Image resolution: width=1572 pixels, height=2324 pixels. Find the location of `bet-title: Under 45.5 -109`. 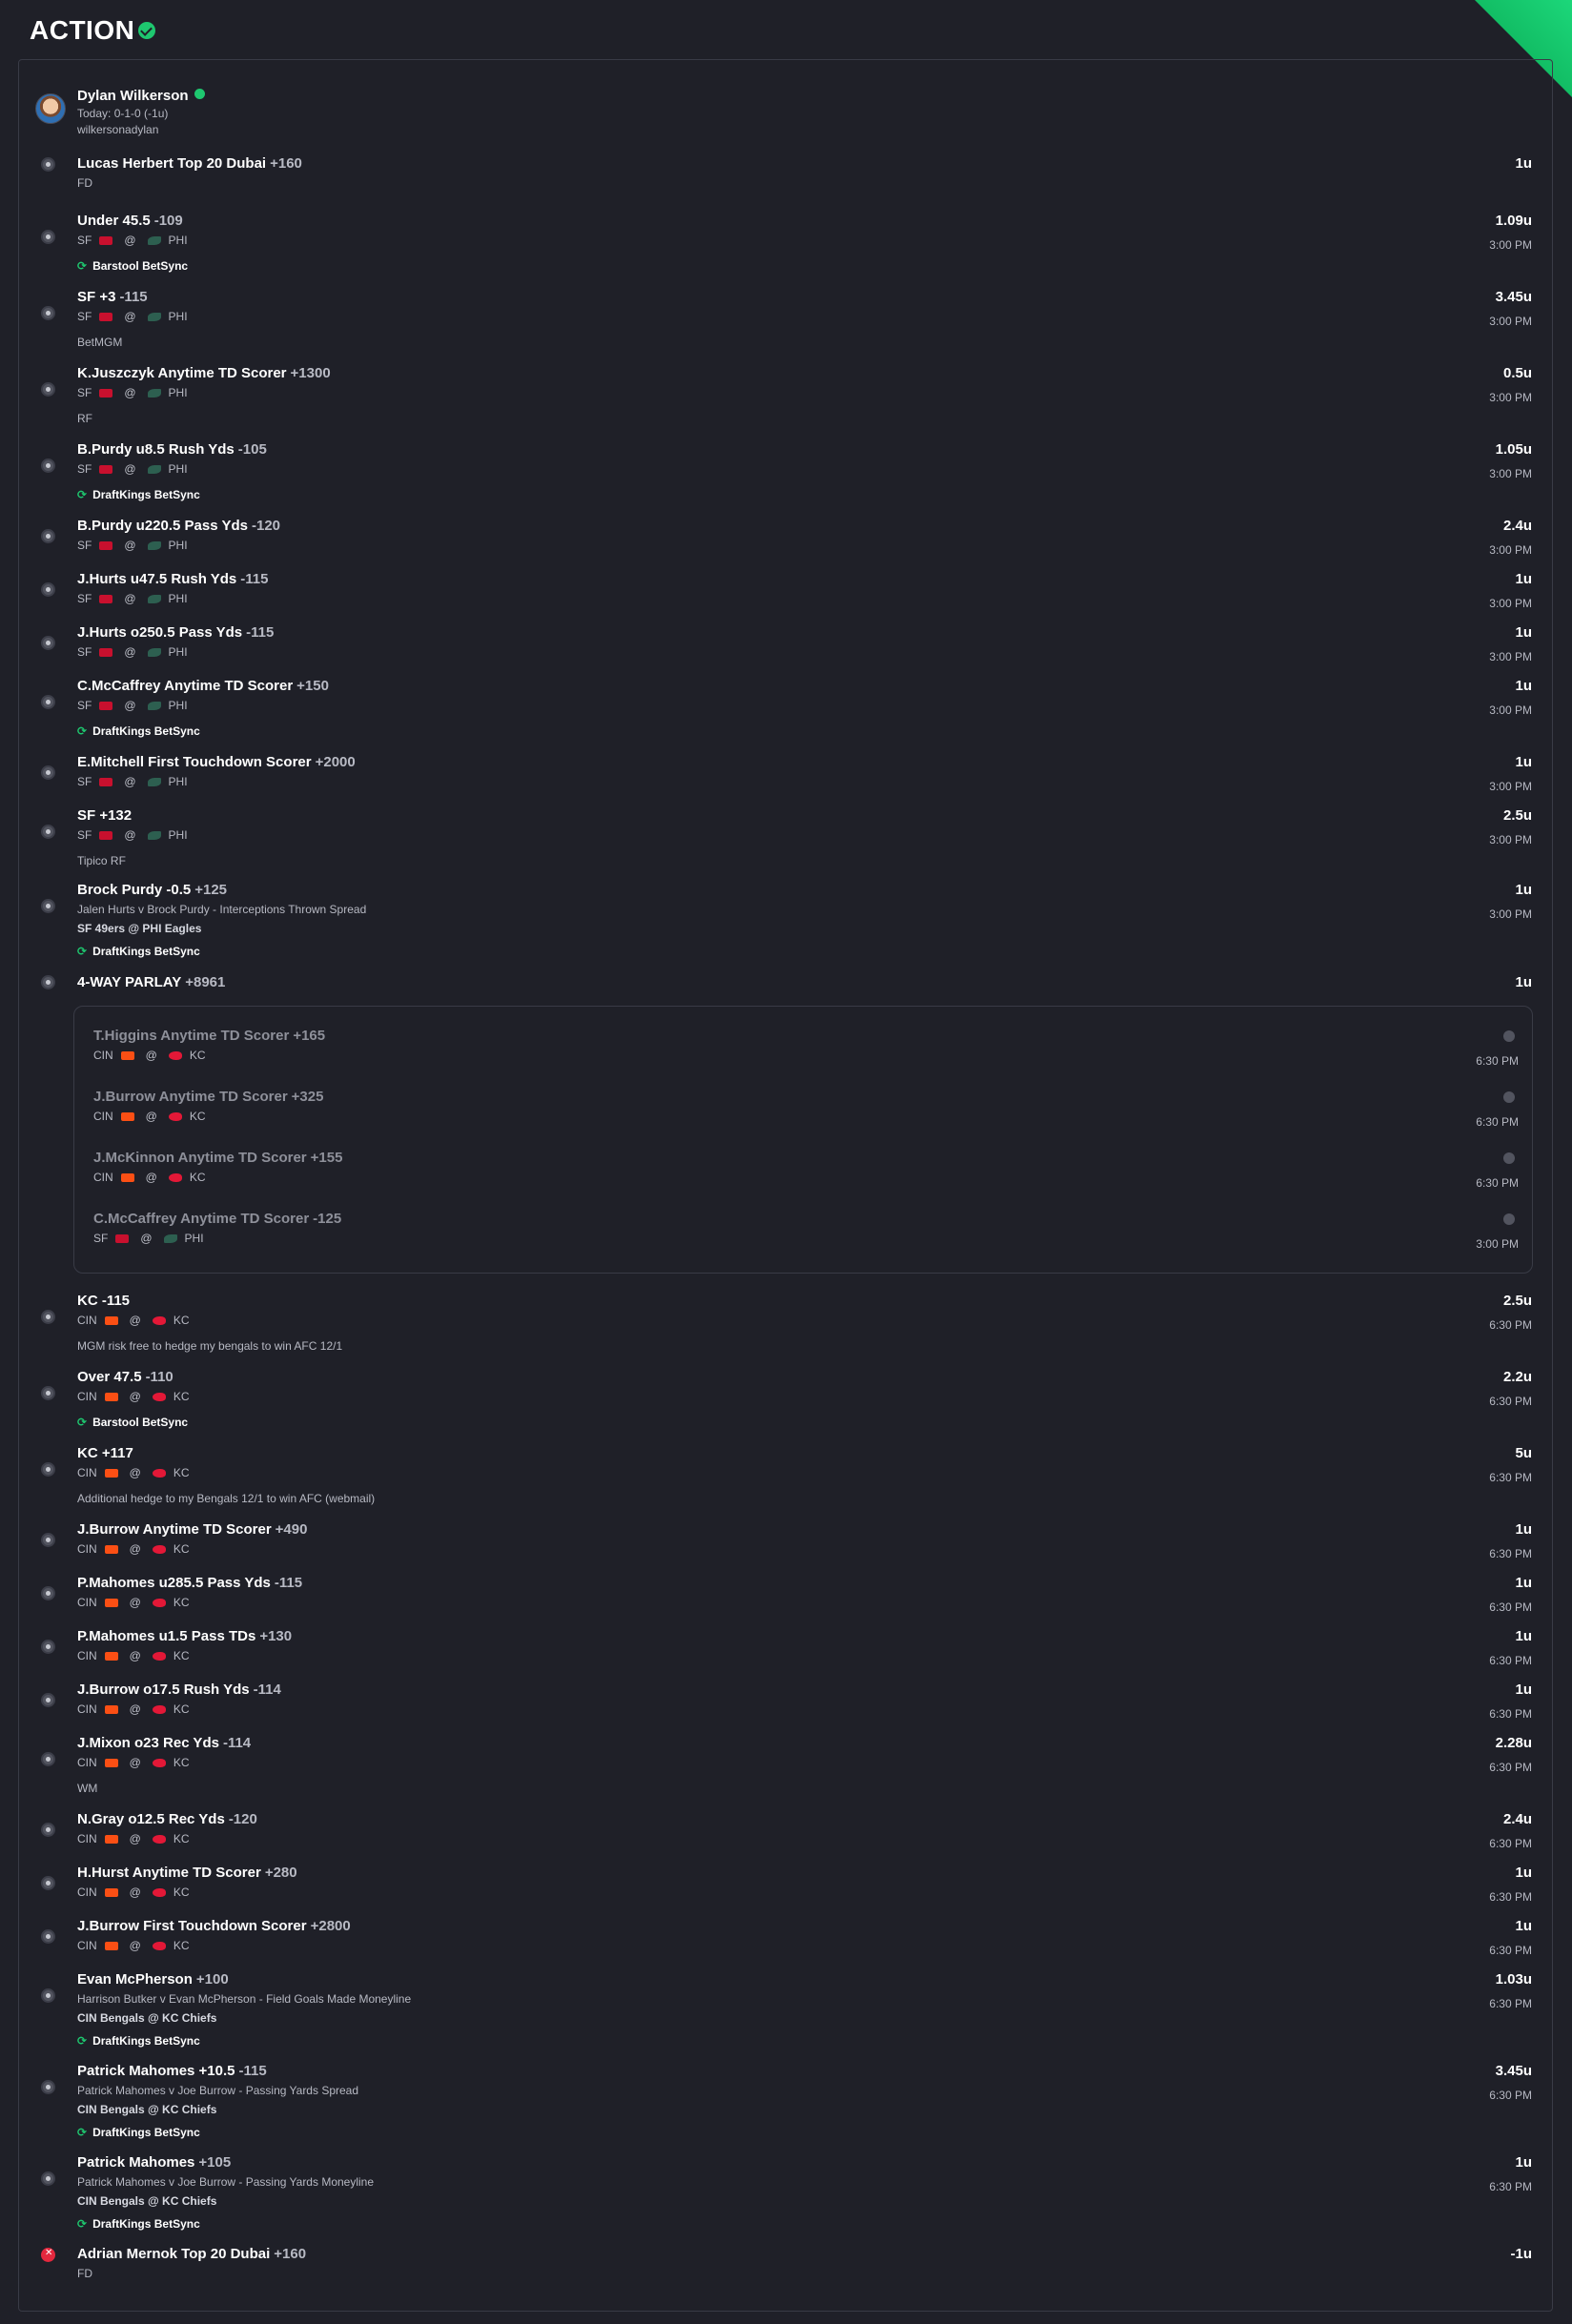

bet-title: Under 45.5 -109 is located at coordinates (130, 221).